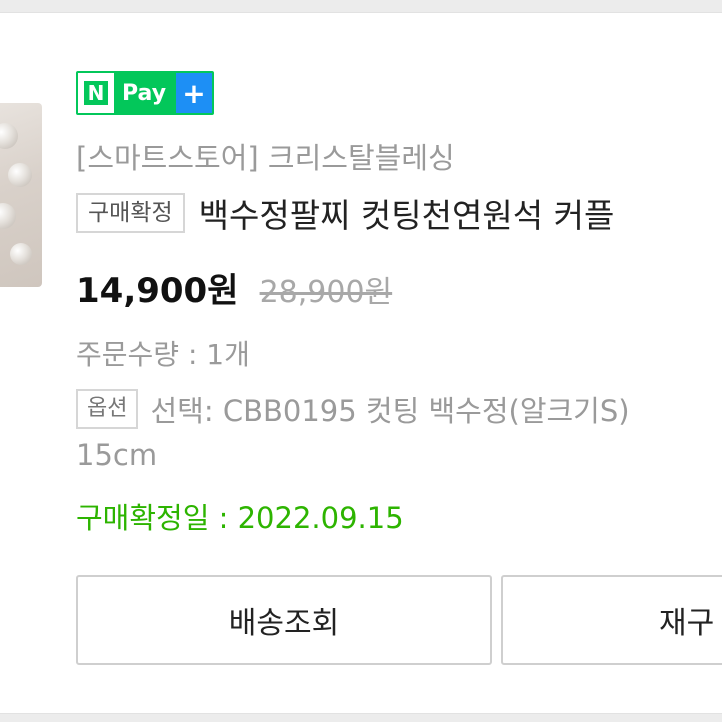 The width and height of the screenshot is (722, 722). What do you see at coordinates (390, 411) in the screenshot?
I see `option-text: 선택: CBB0195 컷팅 백수정(알크기S)` at bounding box center [390, 411].